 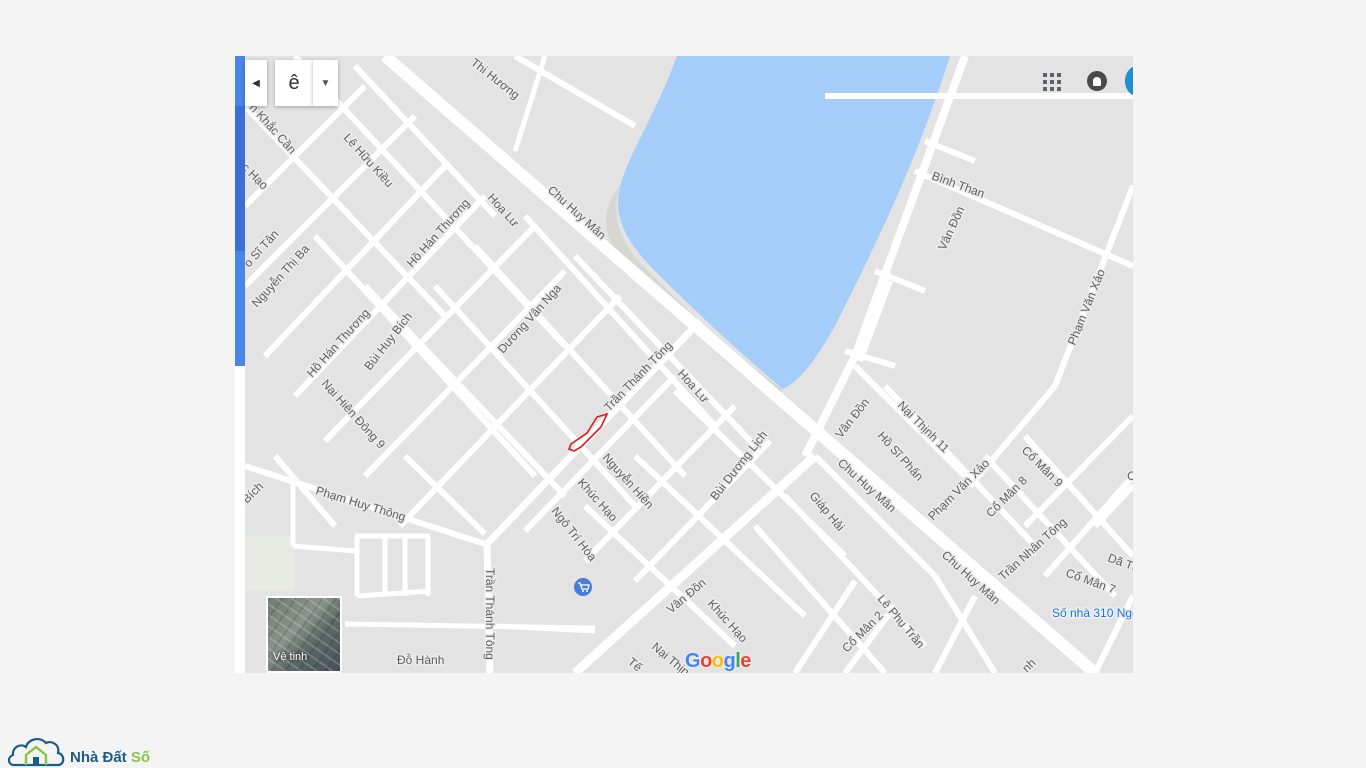 I want to click on street-label: Đỗ Hành, so click(x=420, y=659).